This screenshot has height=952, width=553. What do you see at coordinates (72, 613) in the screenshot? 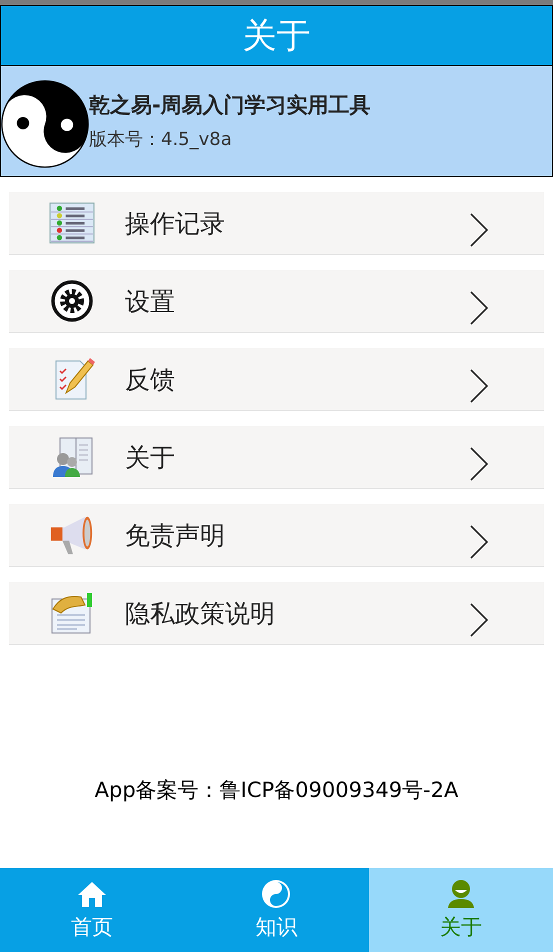
I see `document-hand-icon` at bounding box center [72, 613].